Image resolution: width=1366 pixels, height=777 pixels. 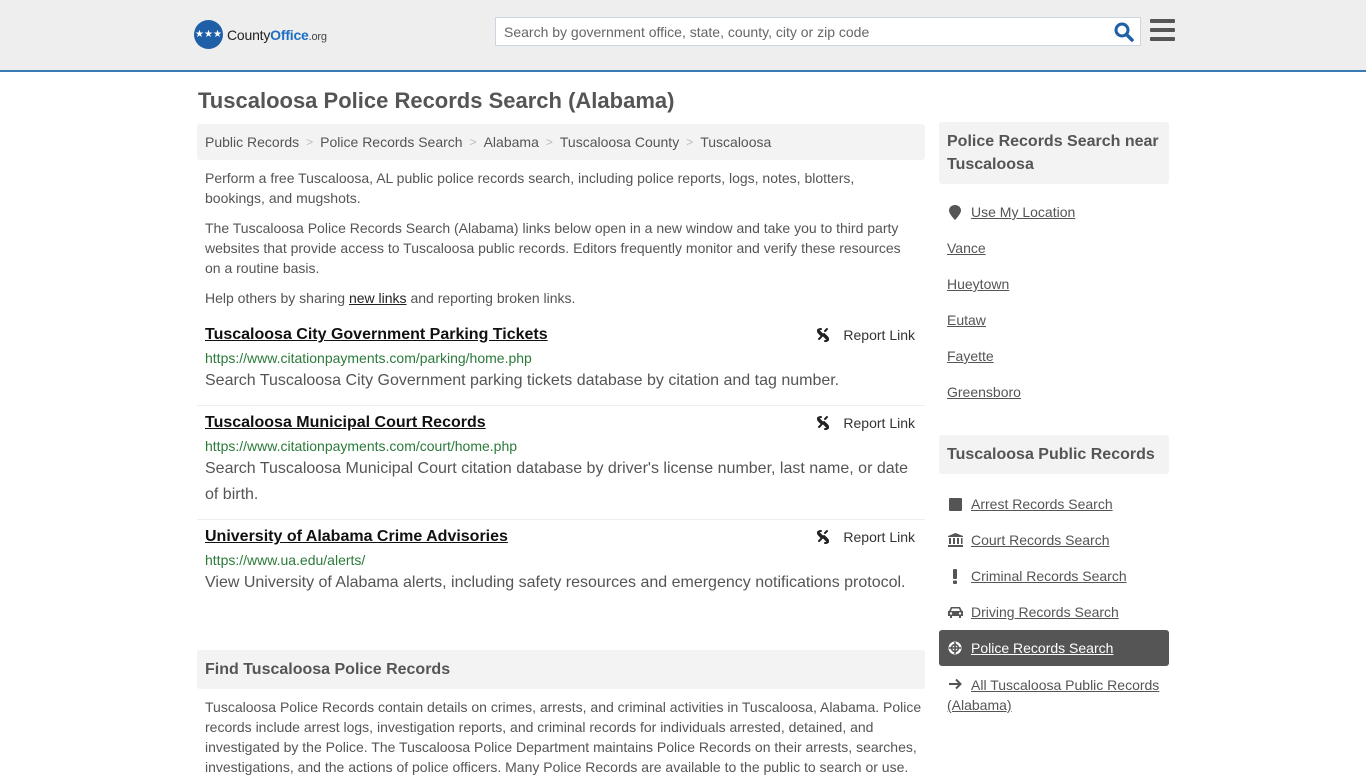 What do you see at coordinates (561, 669) in the screenshot?
I see `find-section-heading: Find Tuscaloosa Police Records` at bounding box center [561, 669].